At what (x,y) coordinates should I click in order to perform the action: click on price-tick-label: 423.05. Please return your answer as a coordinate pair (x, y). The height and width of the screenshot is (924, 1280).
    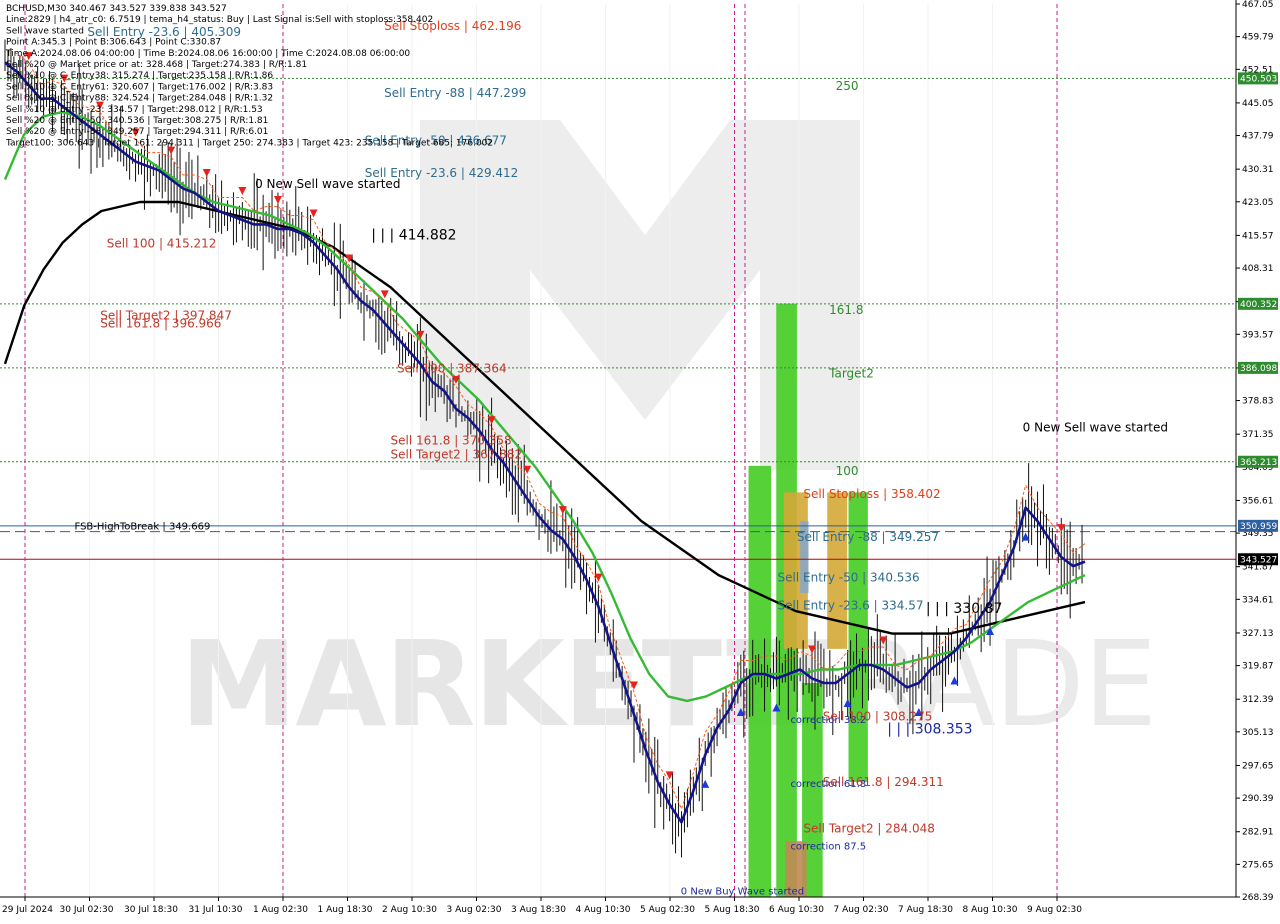
    Looking at the image, I should click on (1258, 203).